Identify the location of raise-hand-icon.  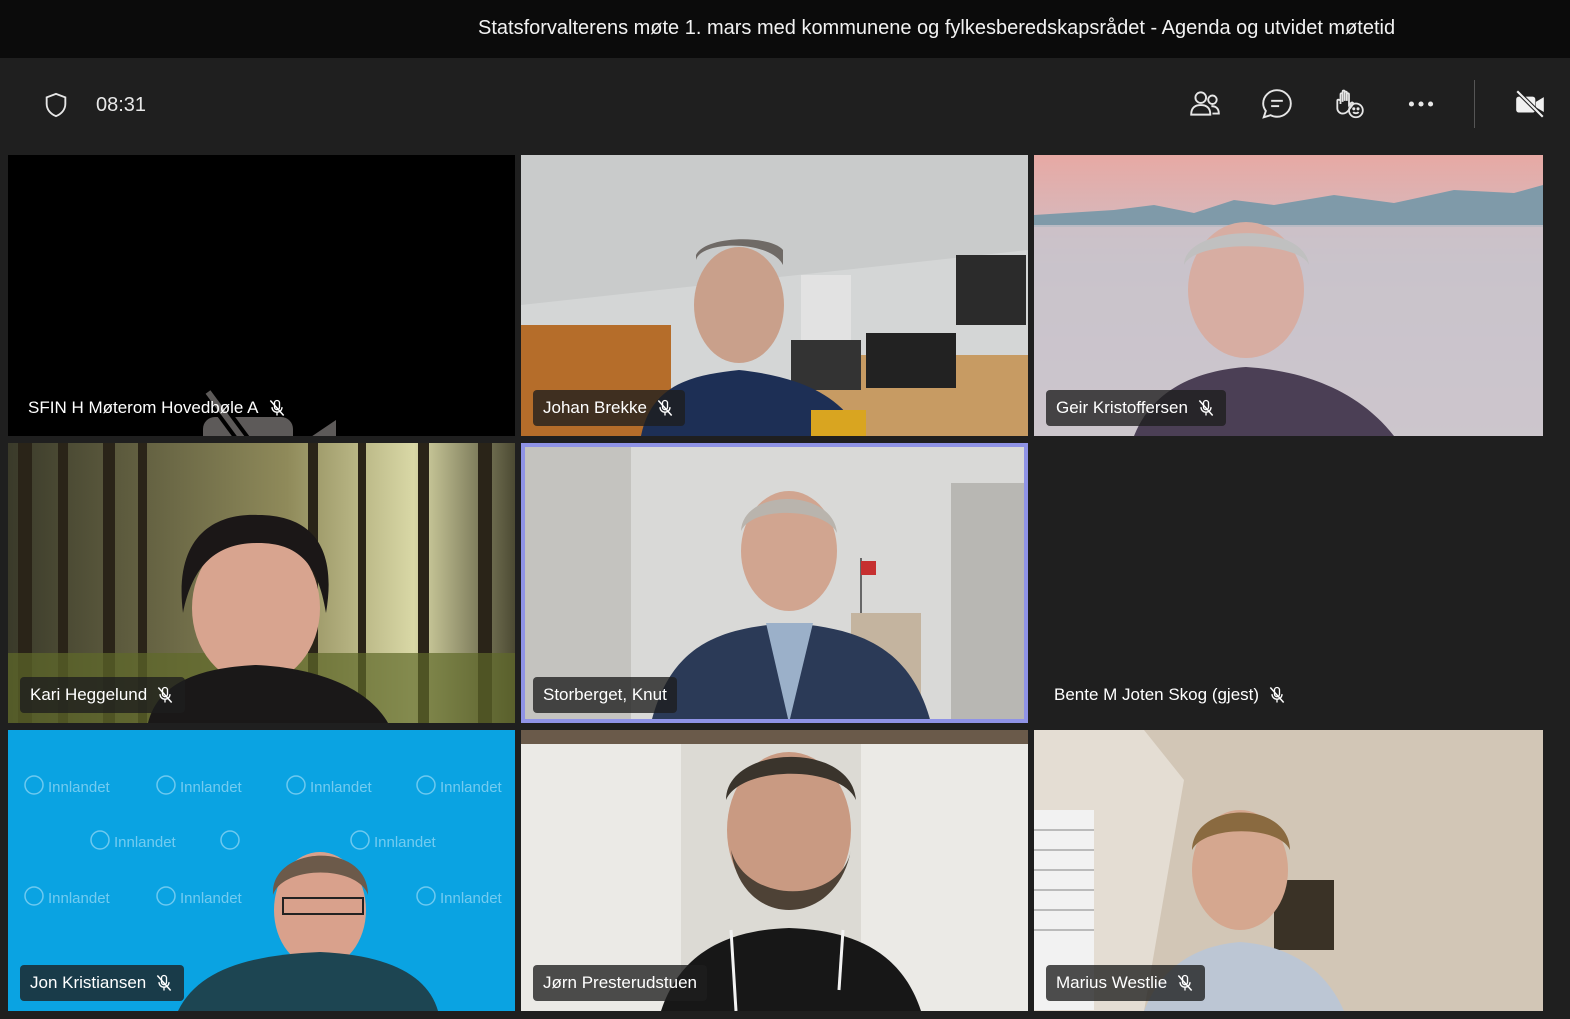
(1350, 104).